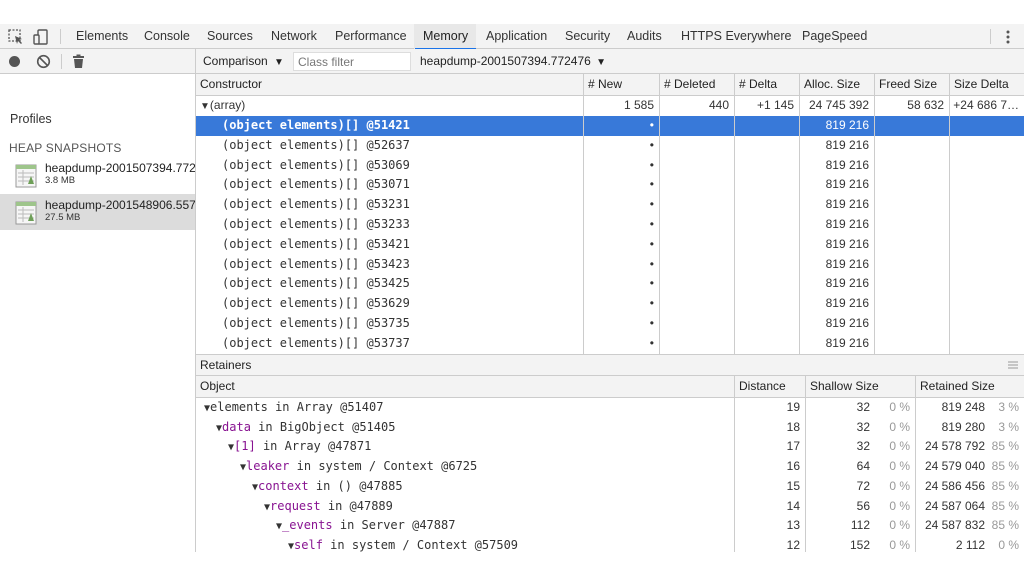 The width and height of the screenshot is (1024, 576). Describe the element at coordinates (860, 525) in the screenshot. I see `shallow-size-cell: 112` at that location.